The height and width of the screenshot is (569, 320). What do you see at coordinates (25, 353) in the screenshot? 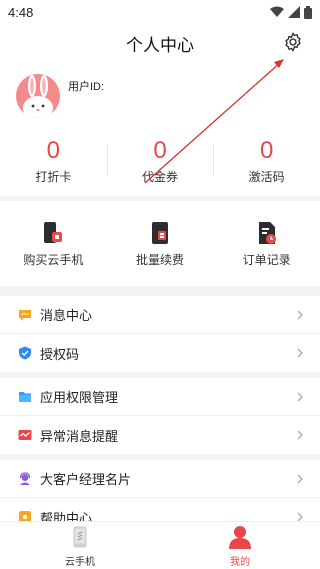
I see `shield-check-icon` at bounding box center [25, 353].